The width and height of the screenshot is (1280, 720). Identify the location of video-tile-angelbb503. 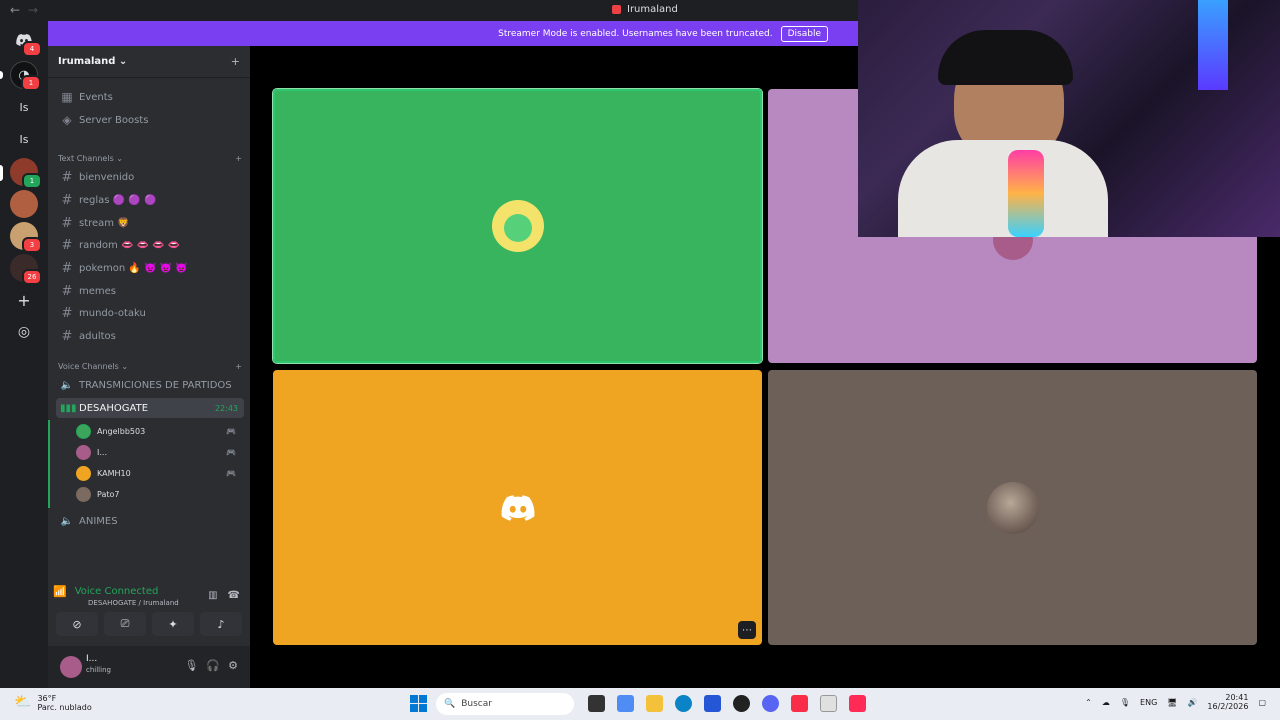
(517, 226).